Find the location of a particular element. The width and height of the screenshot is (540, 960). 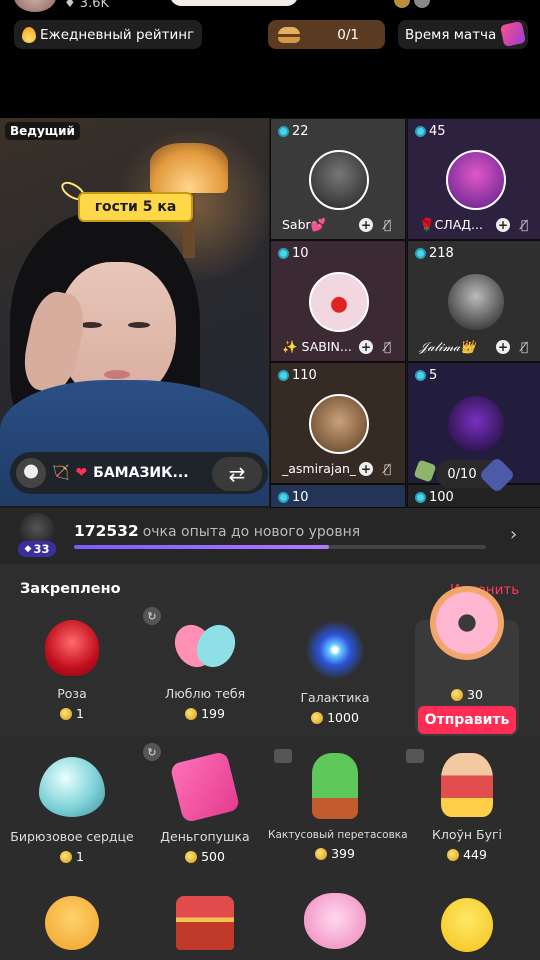

gift-money-gun: Деньгопушка 500 is located at coordinates (205, 807).